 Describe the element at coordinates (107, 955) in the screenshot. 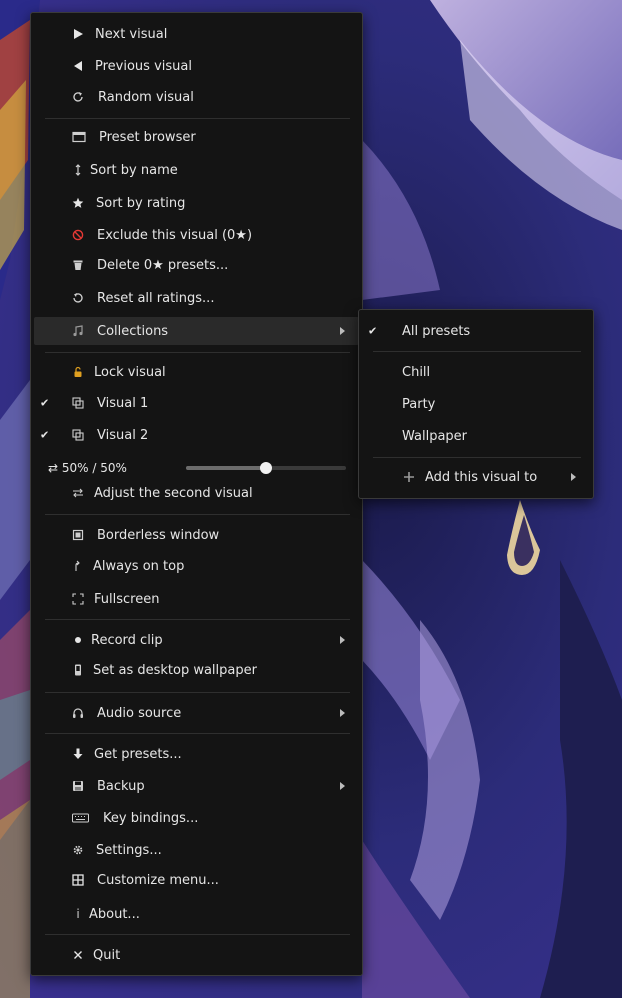

I see `quit-label: Quit` at that location.